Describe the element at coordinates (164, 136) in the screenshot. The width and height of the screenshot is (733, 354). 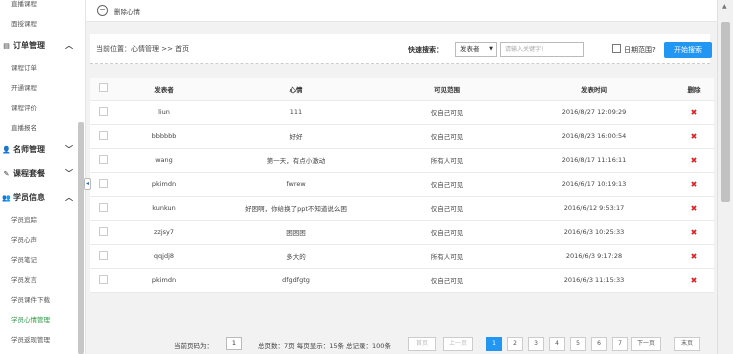
I see `author-cell: bbbbbb` at that location.